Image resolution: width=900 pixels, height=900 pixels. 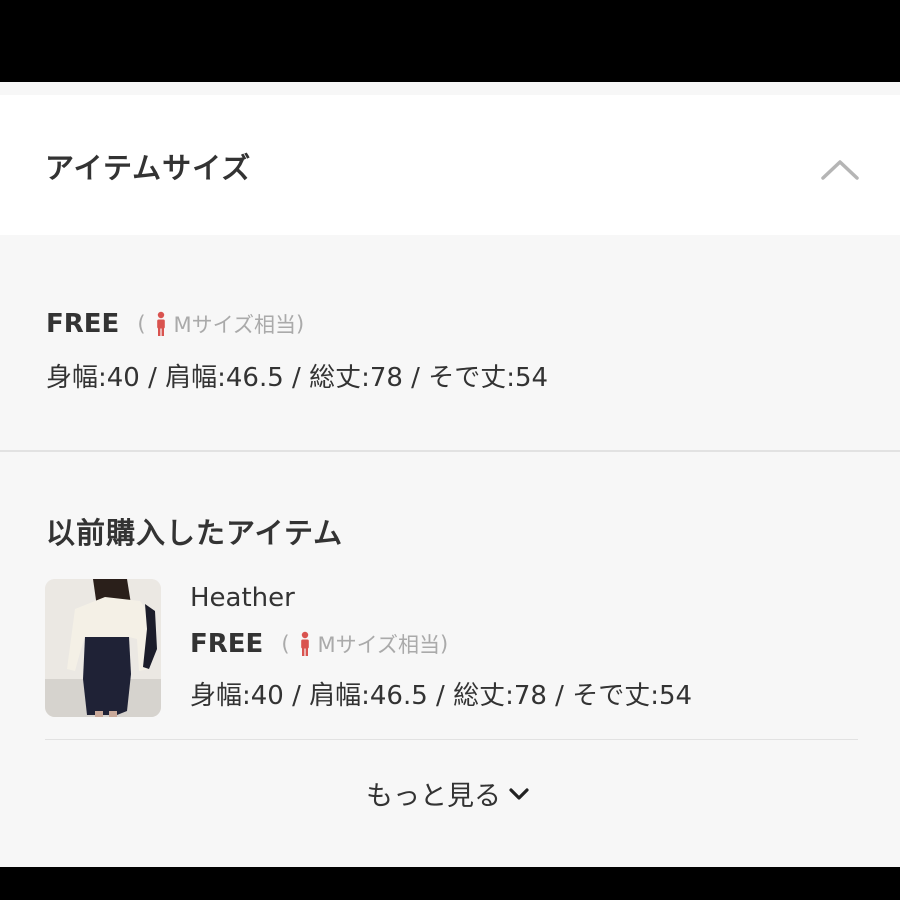 What do you see at coordinates (450, 883) in the screenshot?
I see `bottom-black-bar` at bounding box center [450, 883].